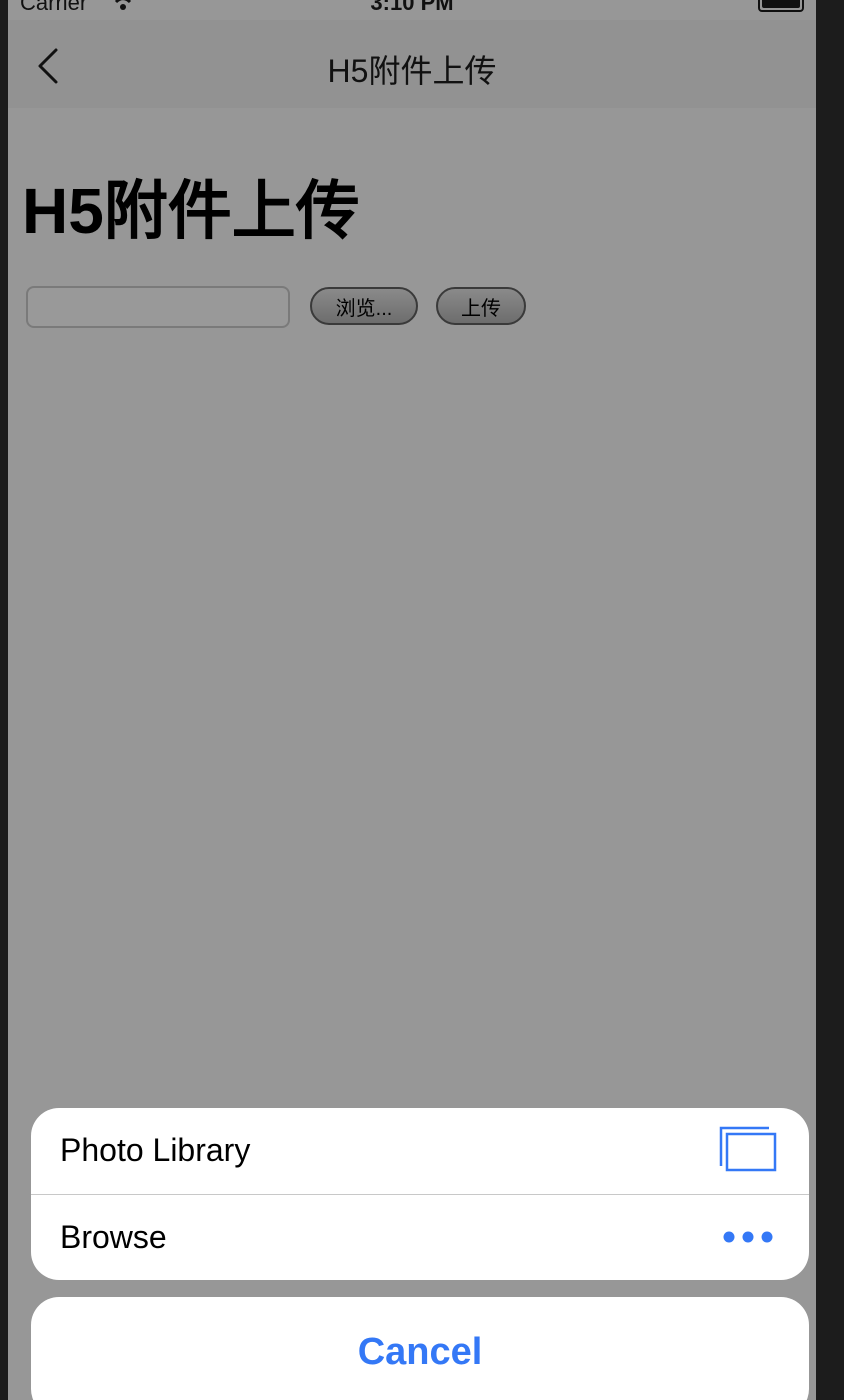 The height and width of the screenshot is (1400, 844). I want to click on more-dots-icon, so click(748, 1237).